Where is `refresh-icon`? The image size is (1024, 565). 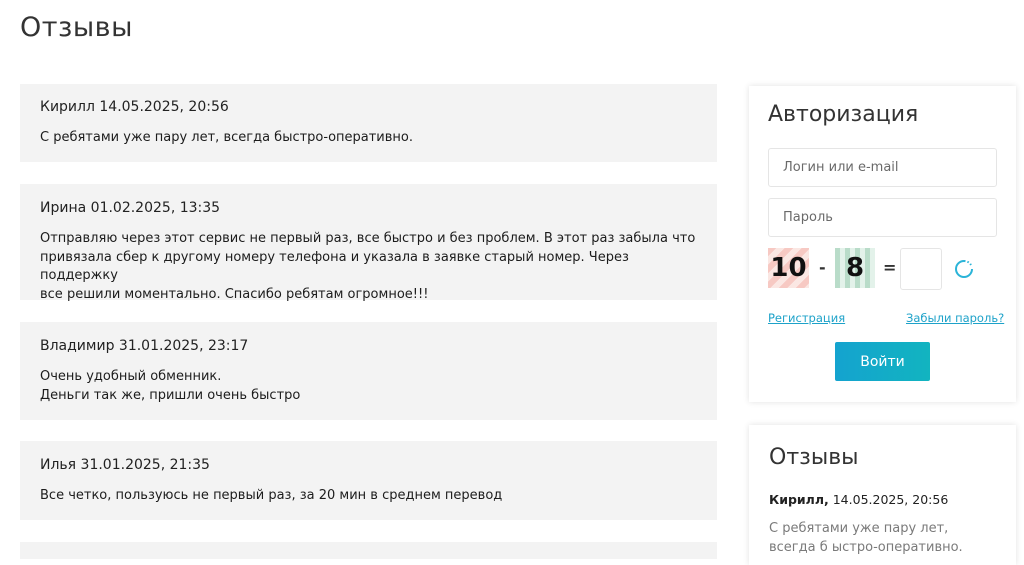
refresh-icon is located at coordinates (964, 269).